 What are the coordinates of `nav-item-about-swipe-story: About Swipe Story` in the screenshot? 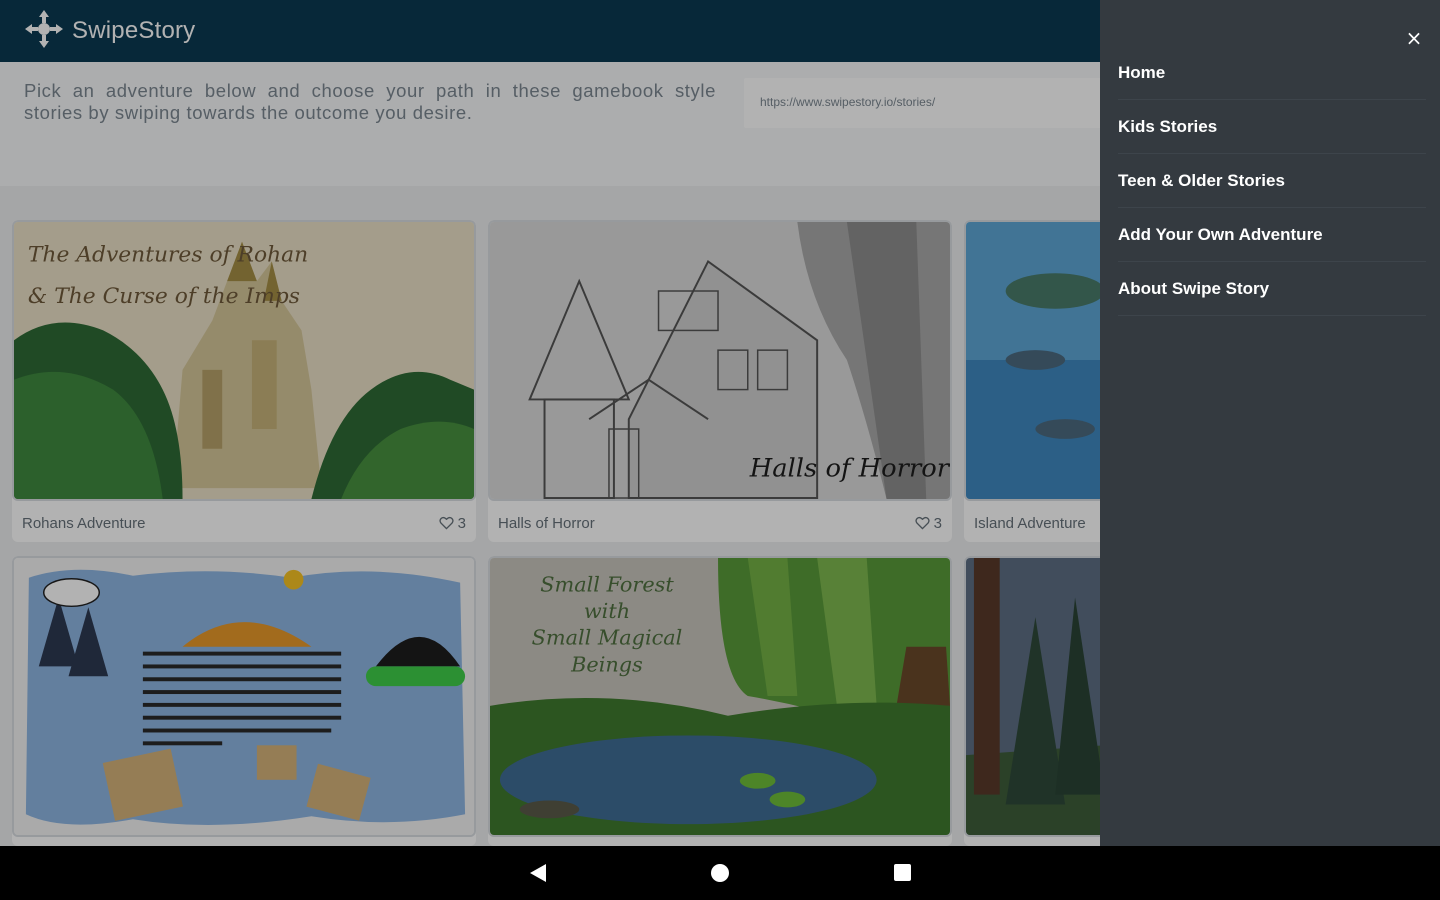 It's located at (1272, 289).